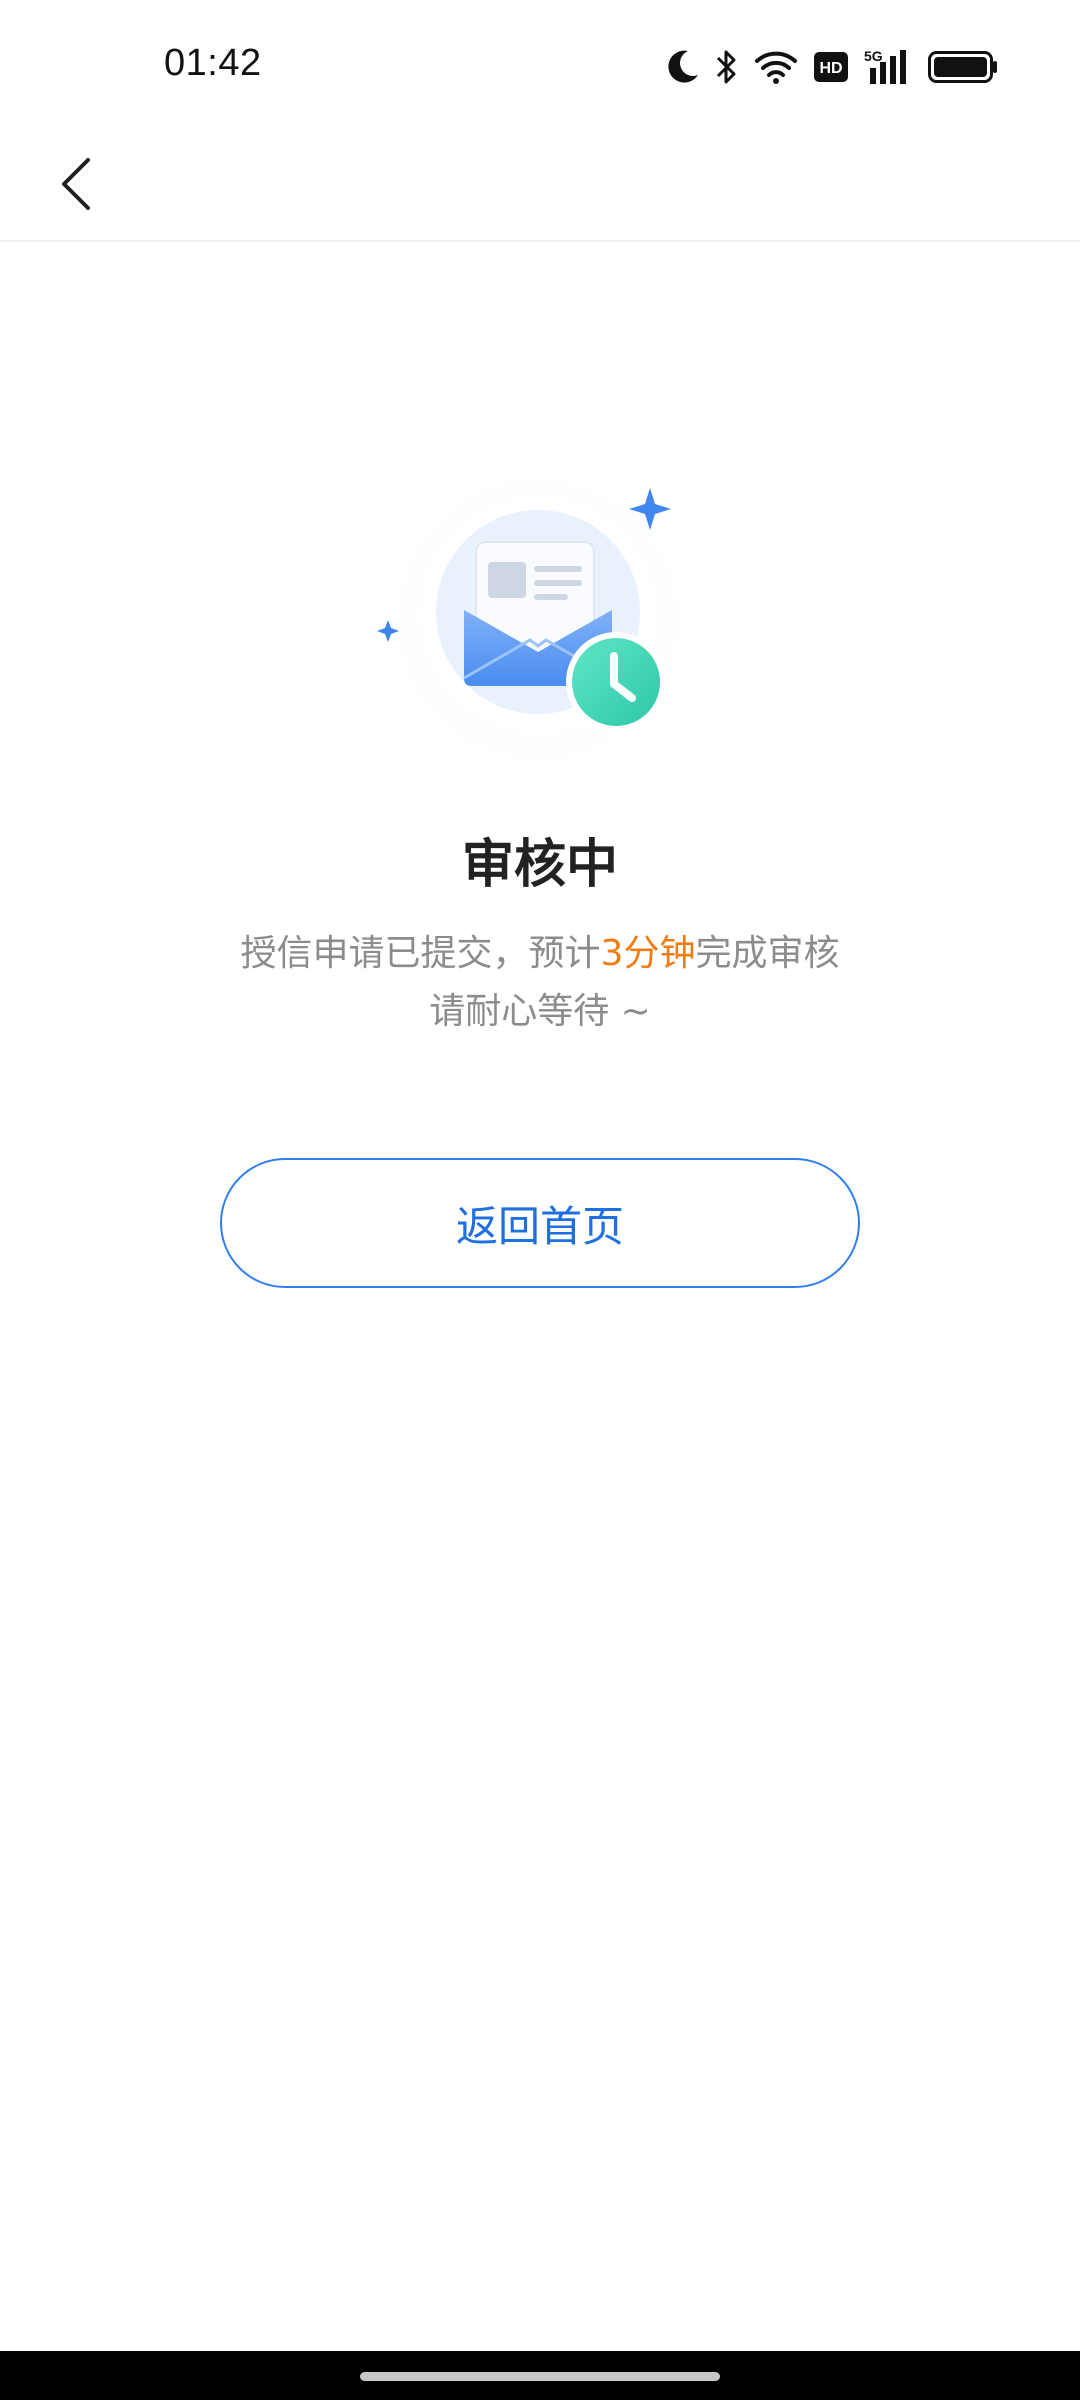  Describe the element at coordinates (540, 627) in the screenshot. I see `envelope-clock-icon` at that location.